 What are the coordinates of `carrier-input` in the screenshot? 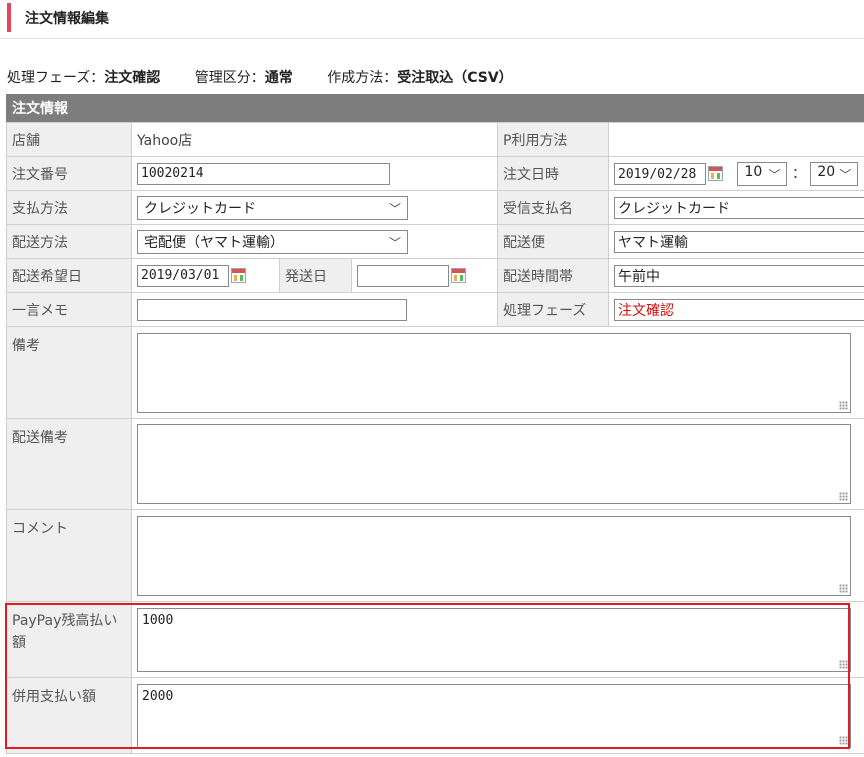 It's located at (739, 241).